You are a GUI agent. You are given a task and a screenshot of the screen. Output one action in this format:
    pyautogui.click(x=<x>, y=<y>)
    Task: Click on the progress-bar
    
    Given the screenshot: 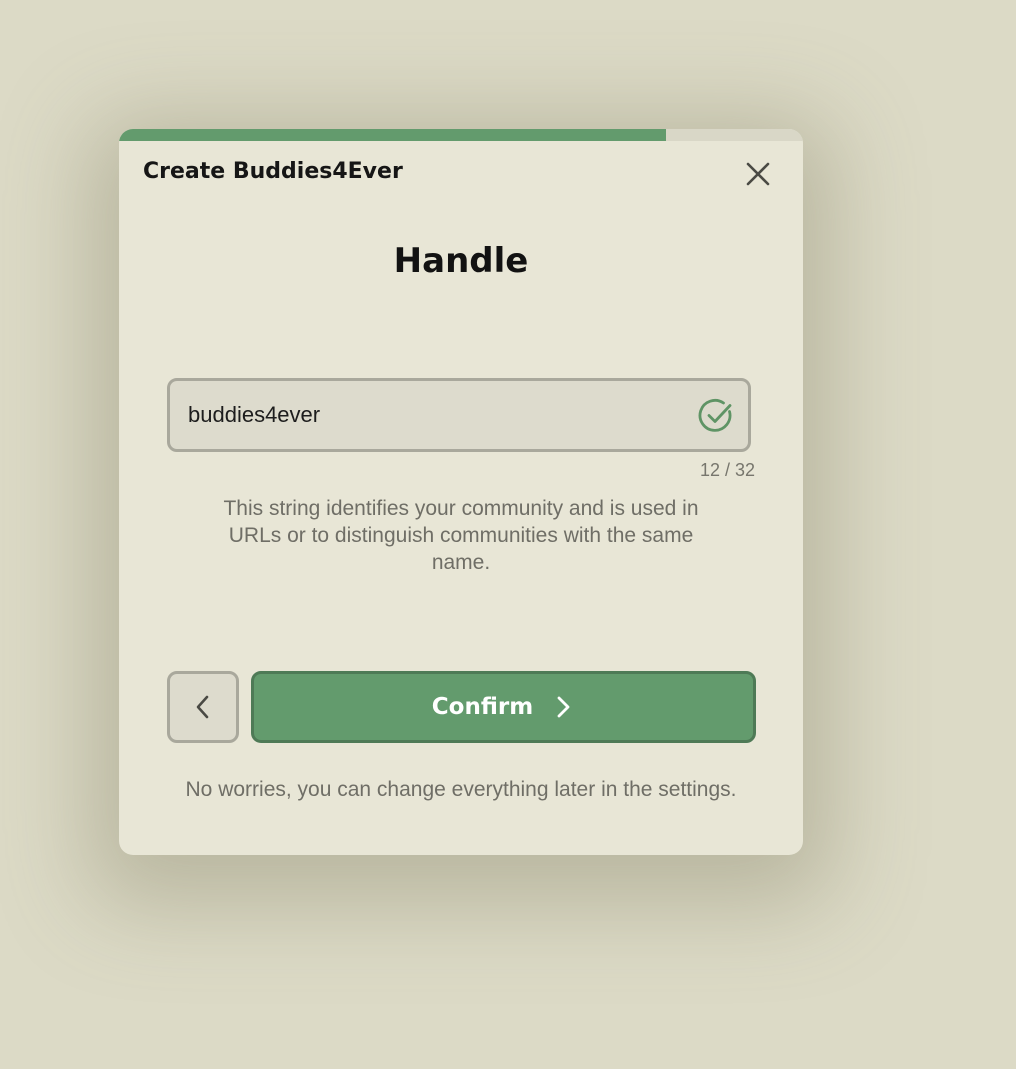 What is the action you would take?
    pyautogui.click(x=461, y=135)
    